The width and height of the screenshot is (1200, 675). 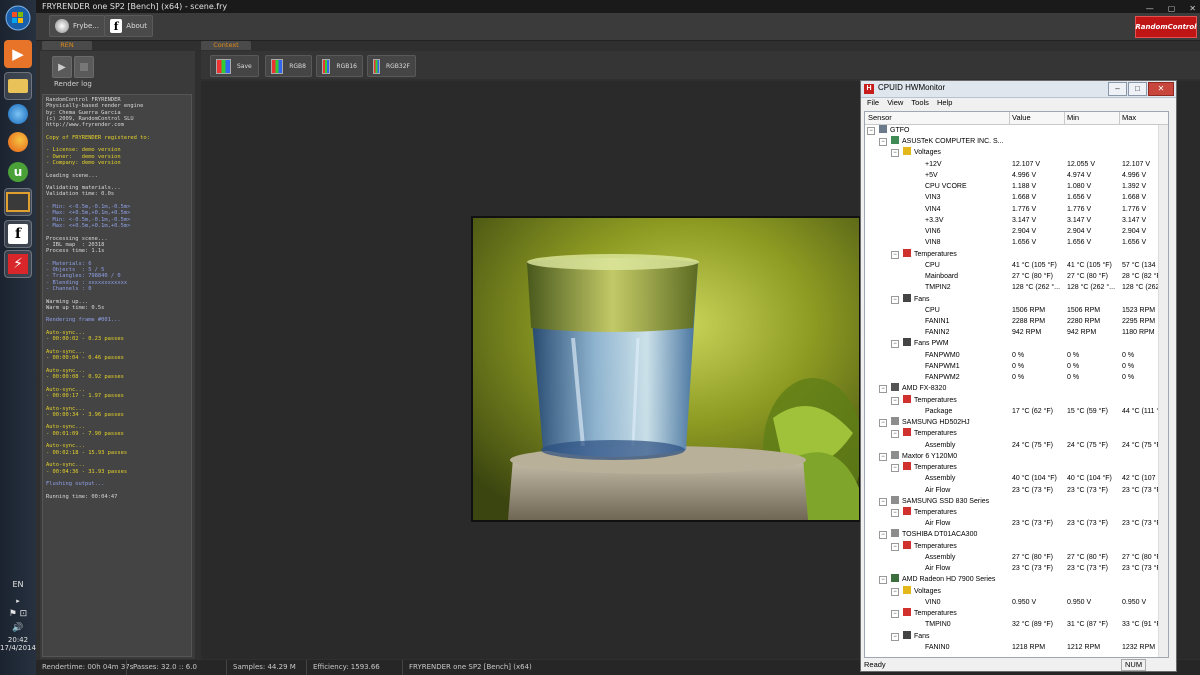 I want to click on column-min: Min, so click(x=1073, y=117).